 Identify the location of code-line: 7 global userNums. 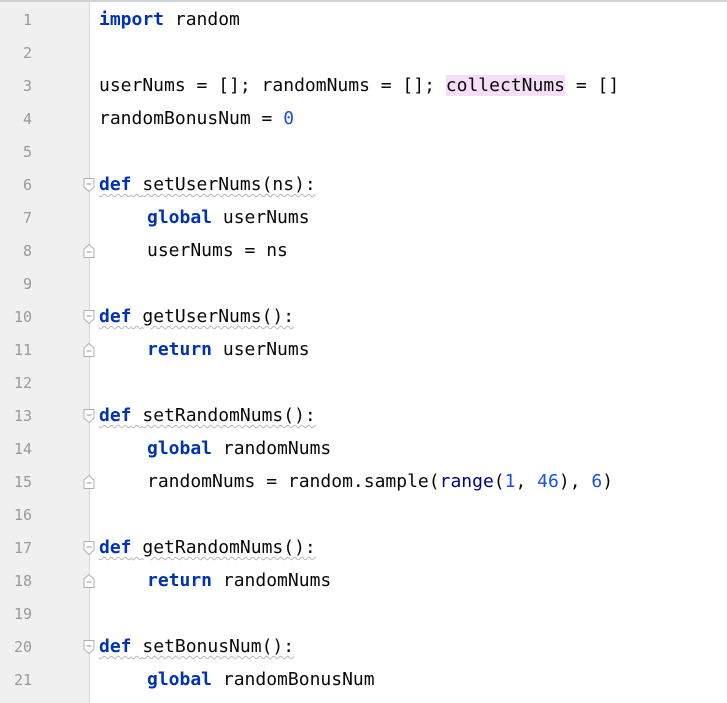
(363, 218).